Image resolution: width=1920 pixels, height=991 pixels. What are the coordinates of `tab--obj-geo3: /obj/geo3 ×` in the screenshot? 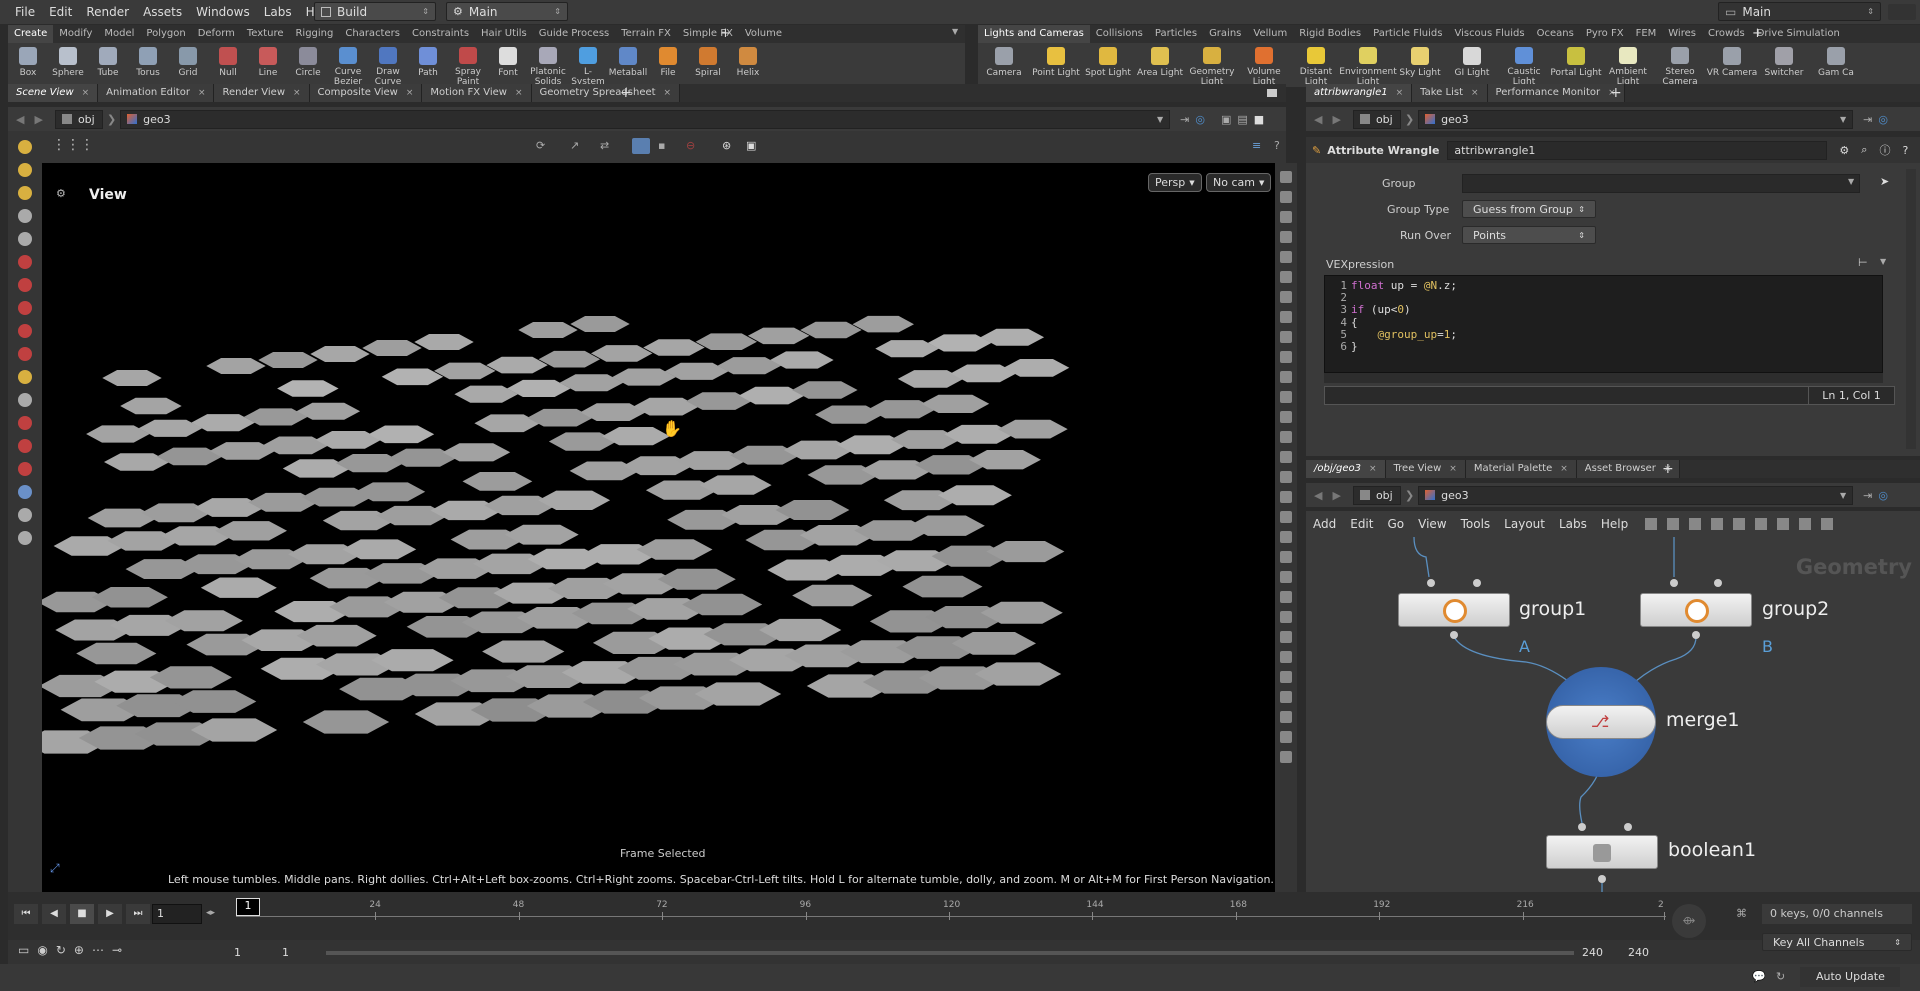 It's located at (1346, 469).